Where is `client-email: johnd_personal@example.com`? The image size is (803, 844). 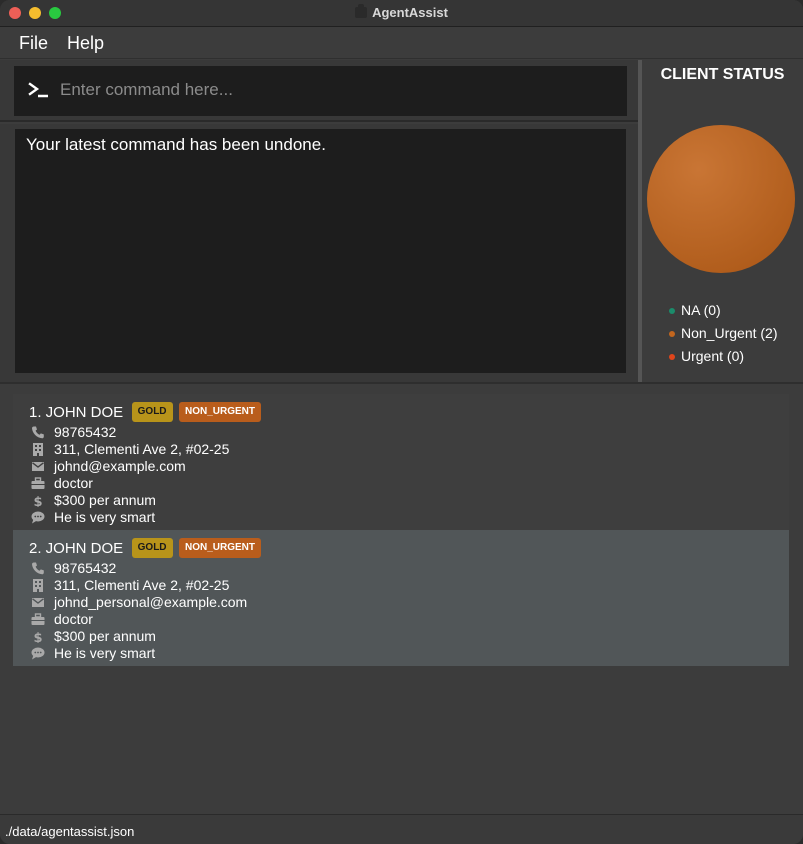
client-email: johnd_personal@example.com is located at coordinates (151, 602).